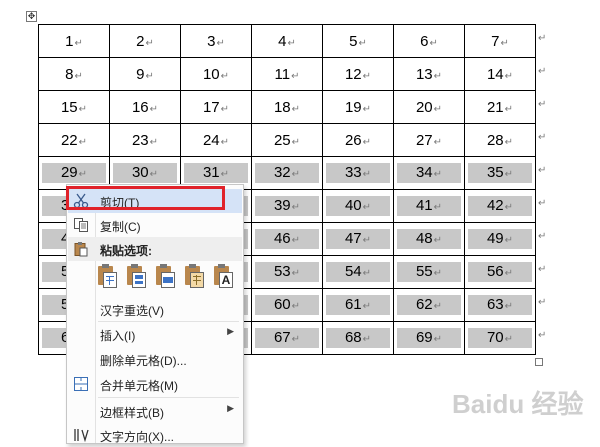 This screenshot has height=447, width=600. What do you see at coordinates (216, 140) in the screenshot?
I see `table-cell: 24↵` at bounding box center [216, 140].